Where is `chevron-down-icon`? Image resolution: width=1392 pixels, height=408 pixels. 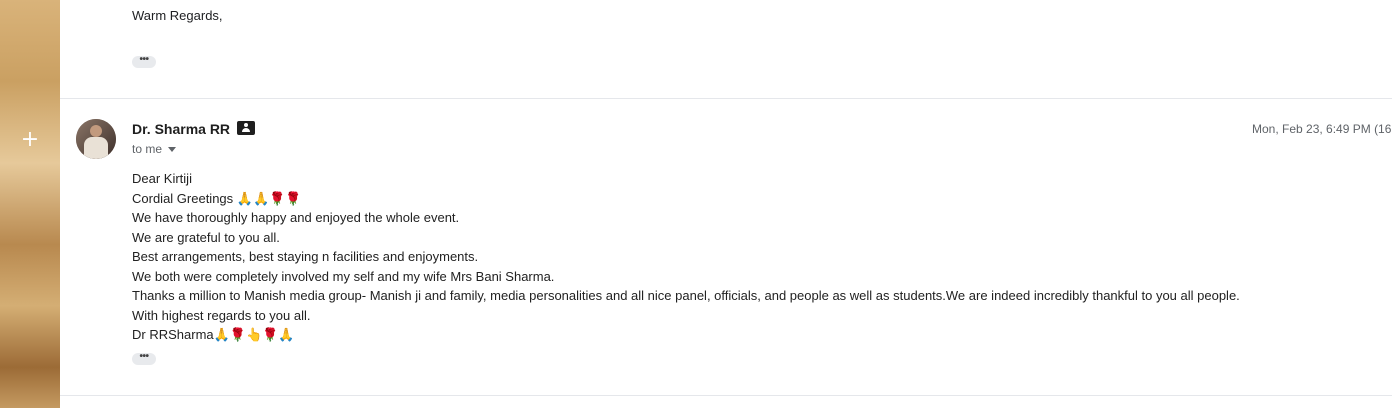 chevron-down-icon is located at coordinates (172, 150).